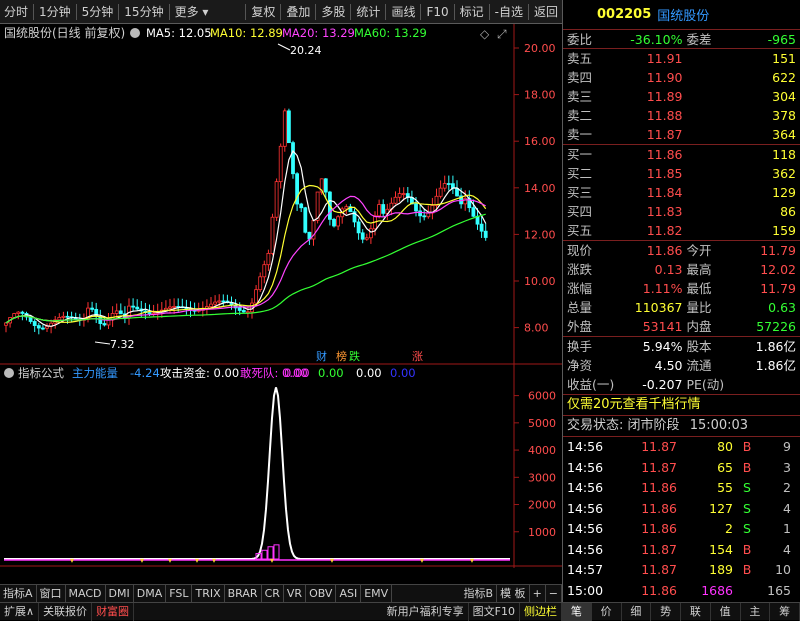 The width and height of the screenshot is (800, 621). I want to click on high-price-label: 20.24, so click(306, 50).